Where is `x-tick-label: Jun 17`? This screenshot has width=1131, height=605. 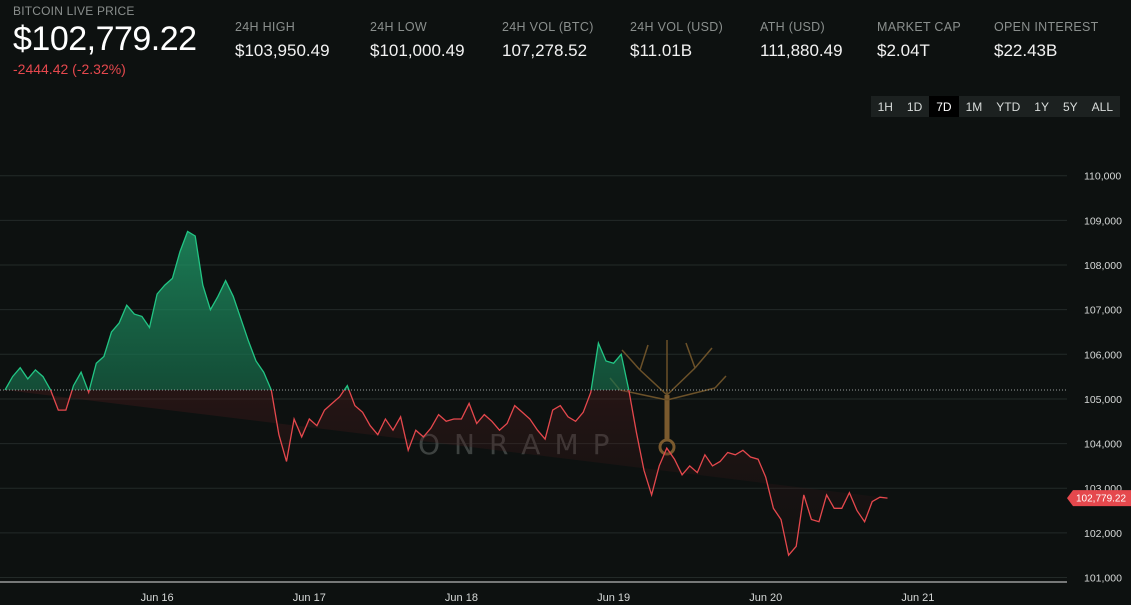 x-tick-label: Jun 17 is located at coordinates (309, 598).